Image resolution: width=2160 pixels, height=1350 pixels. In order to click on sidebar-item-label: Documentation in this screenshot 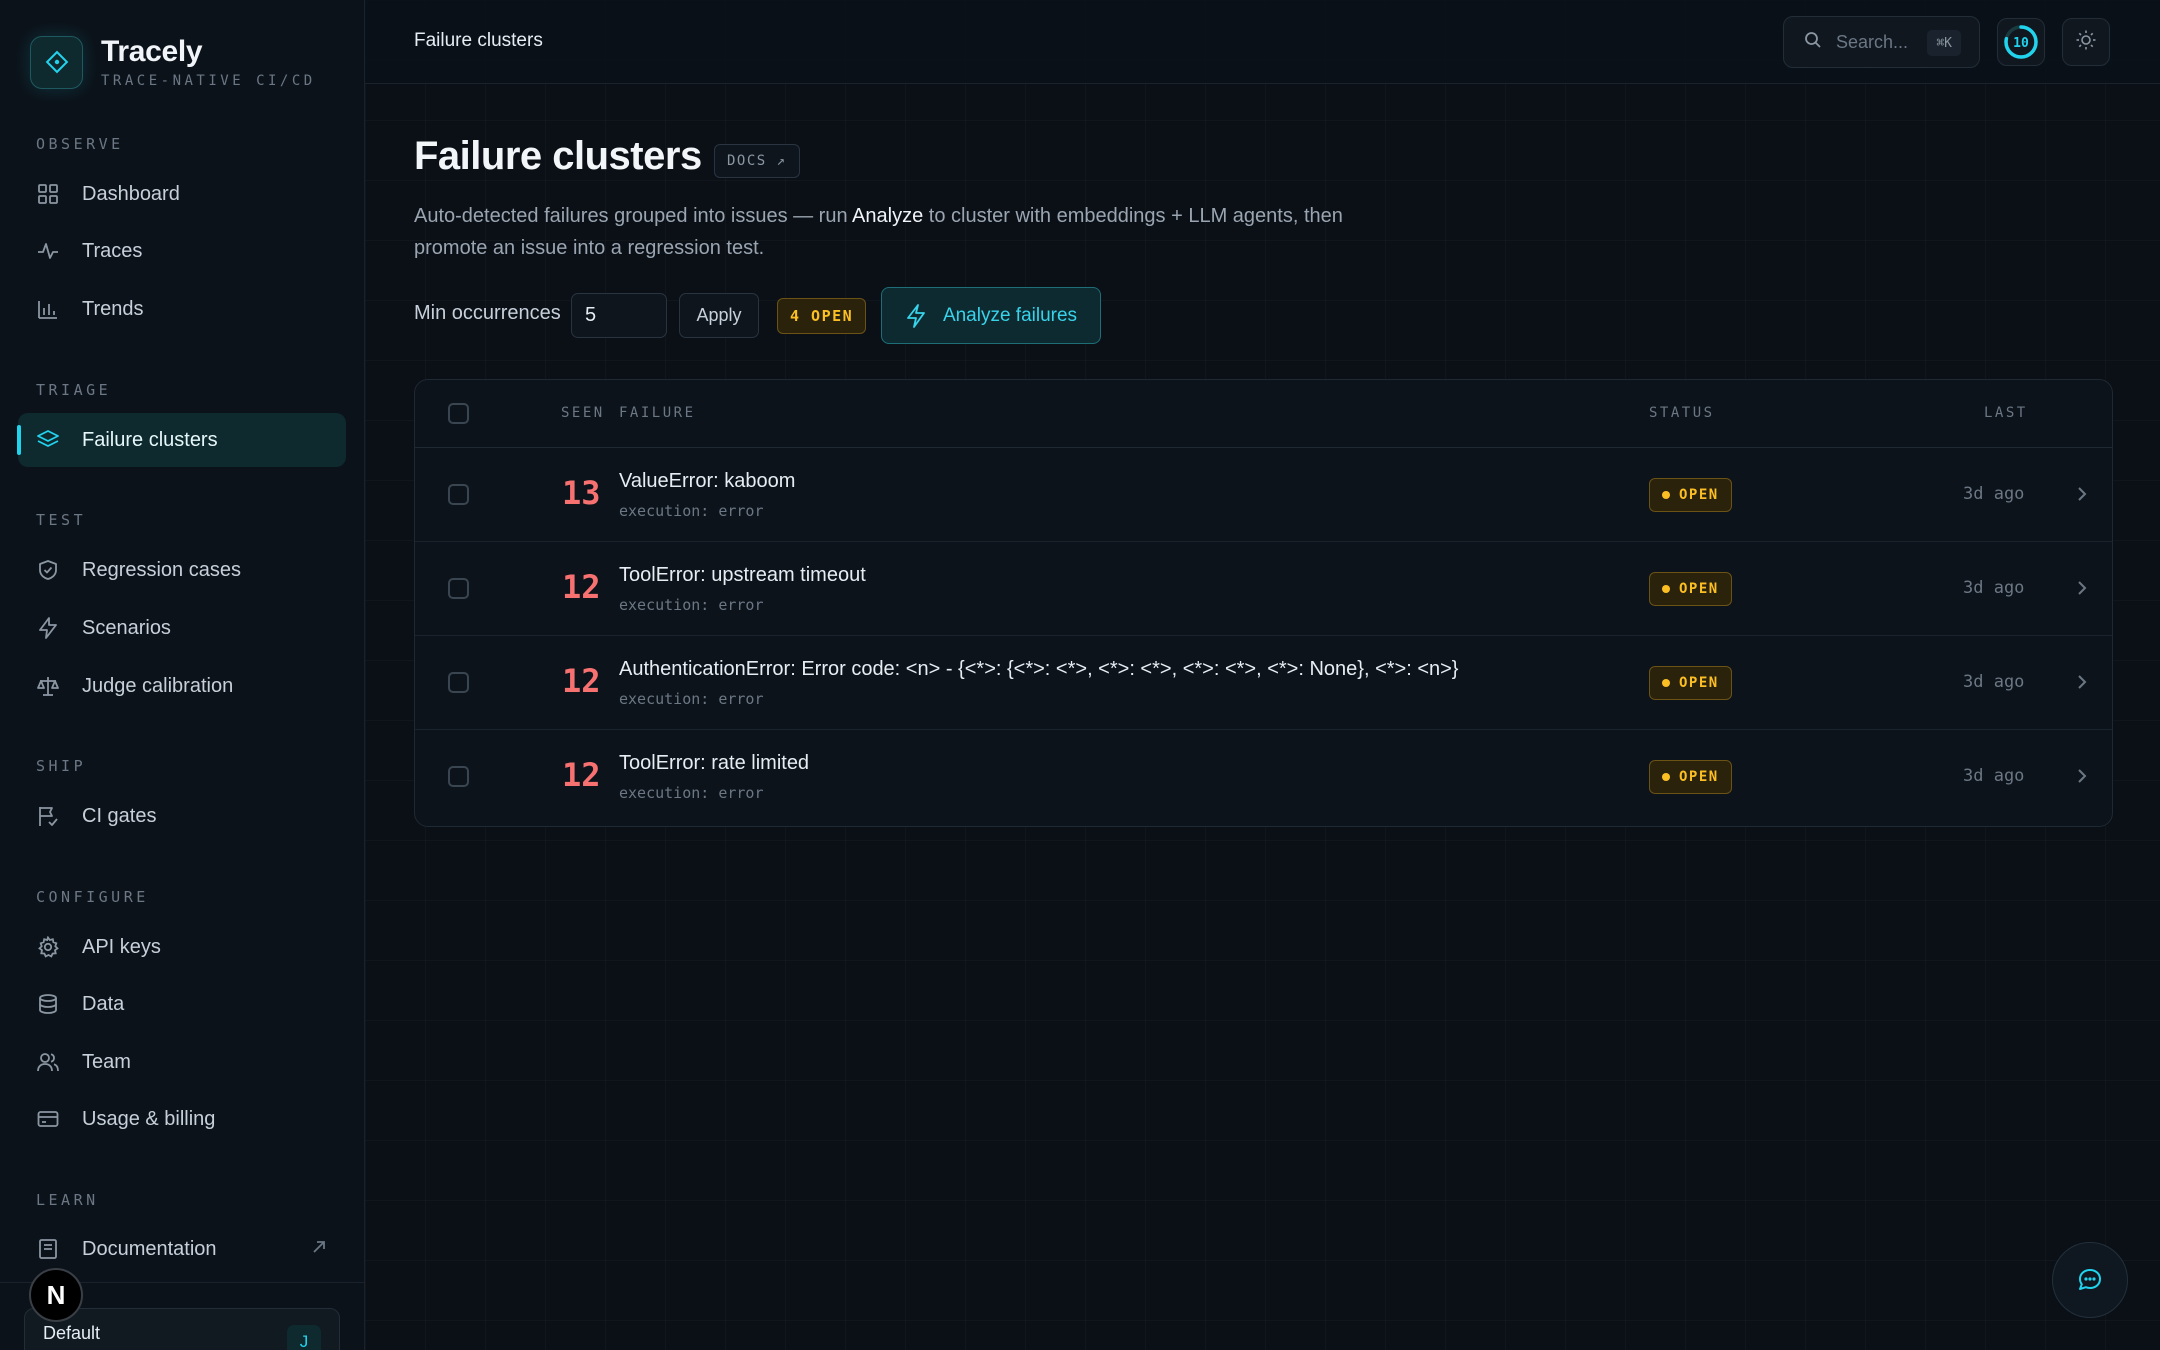, I will do `click(149, 1248)`.